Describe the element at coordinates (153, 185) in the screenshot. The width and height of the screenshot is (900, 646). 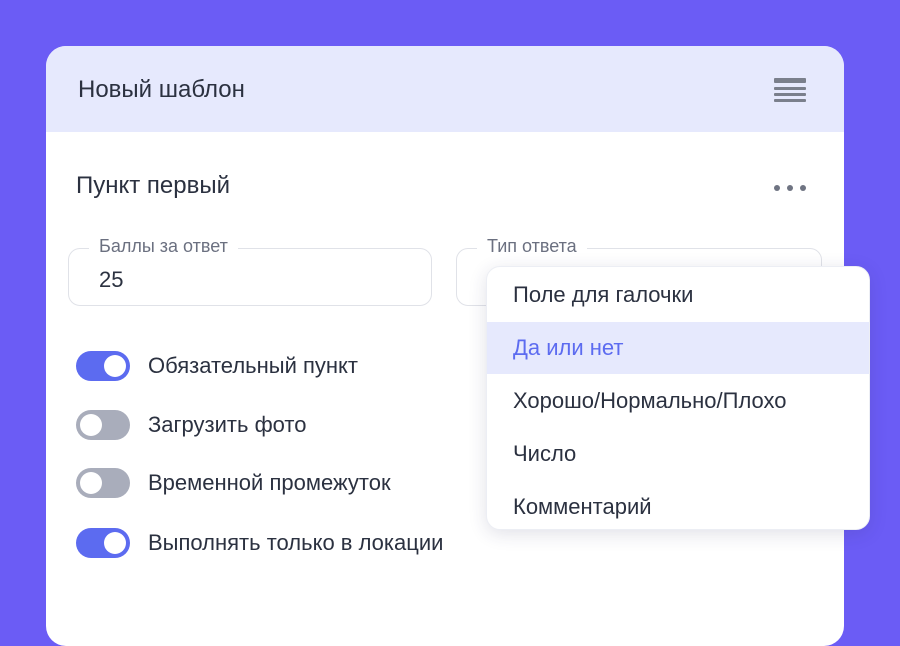
I see `item-title: Пункт первый` at that location.